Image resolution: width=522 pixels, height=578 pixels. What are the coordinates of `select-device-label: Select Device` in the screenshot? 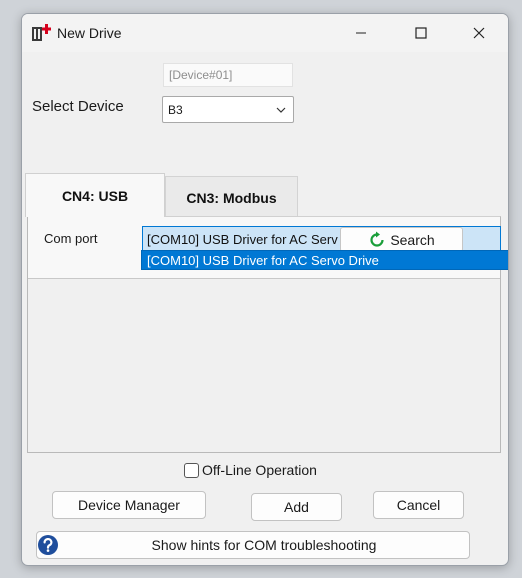 It's located at (78, 106).